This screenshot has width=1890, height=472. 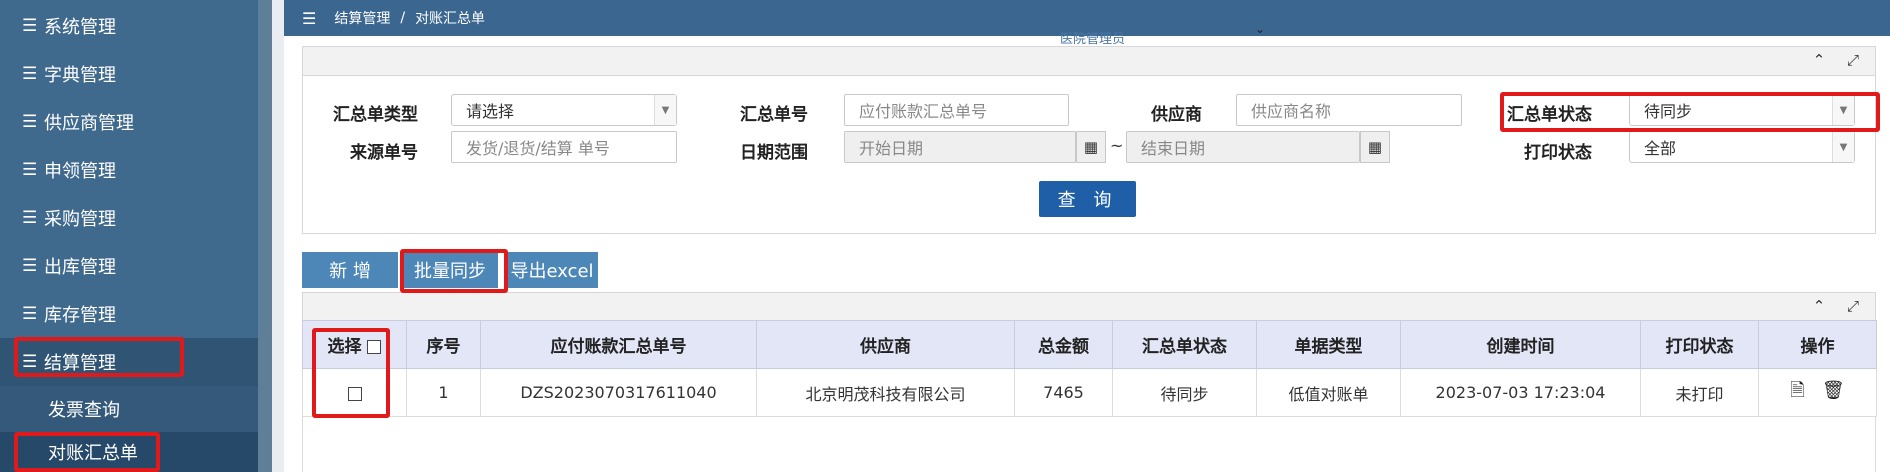 I want to click on sidebar-item-label: 结算管理, so click(x=80, y=363).